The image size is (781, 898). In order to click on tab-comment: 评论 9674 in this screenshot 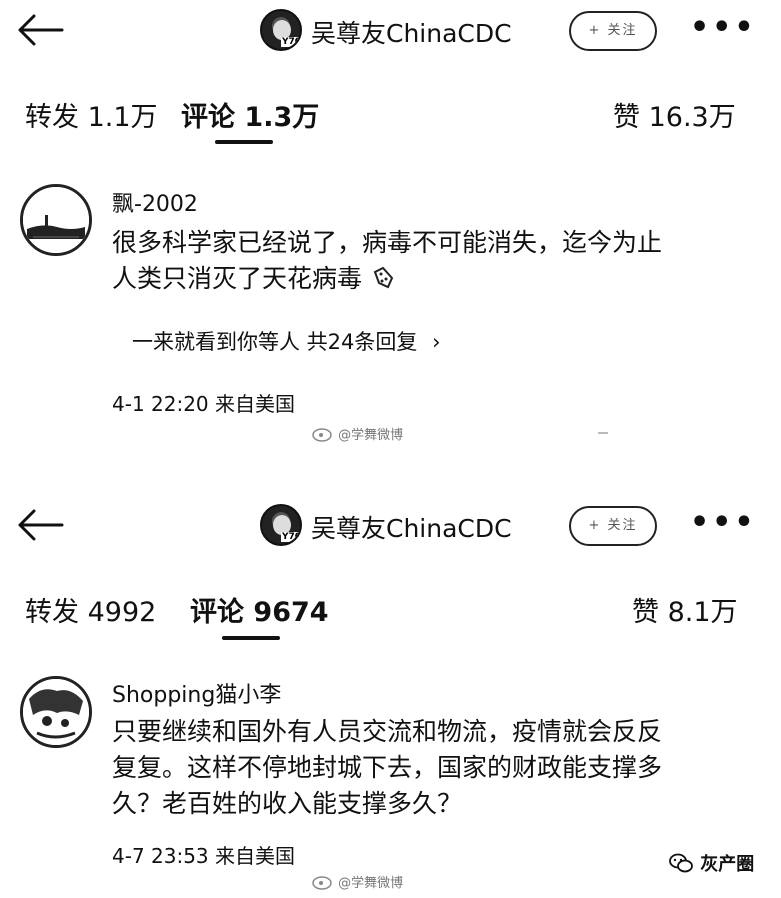, I will do `click(259, 609)`.